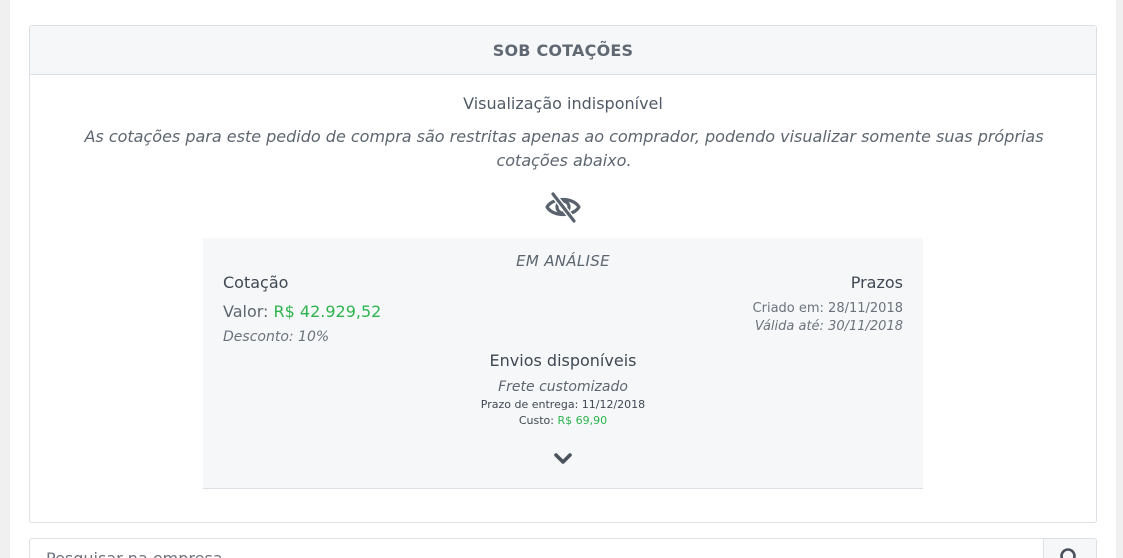 This screenshot has height=558, width=1123. I want to click on quote-status: EM ANÁLISE, so click(563, 261).